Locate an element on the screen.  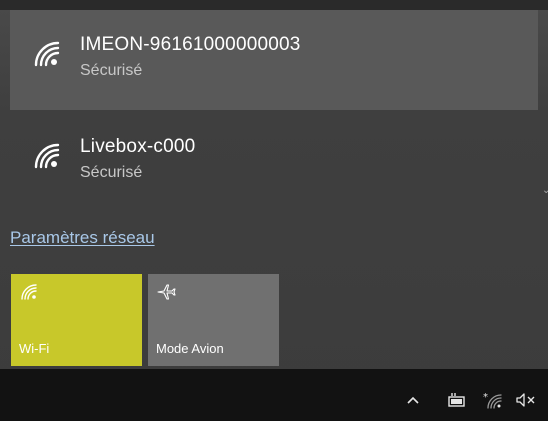
network-name: Livebox-c000 is located at coordinates (138, 146).